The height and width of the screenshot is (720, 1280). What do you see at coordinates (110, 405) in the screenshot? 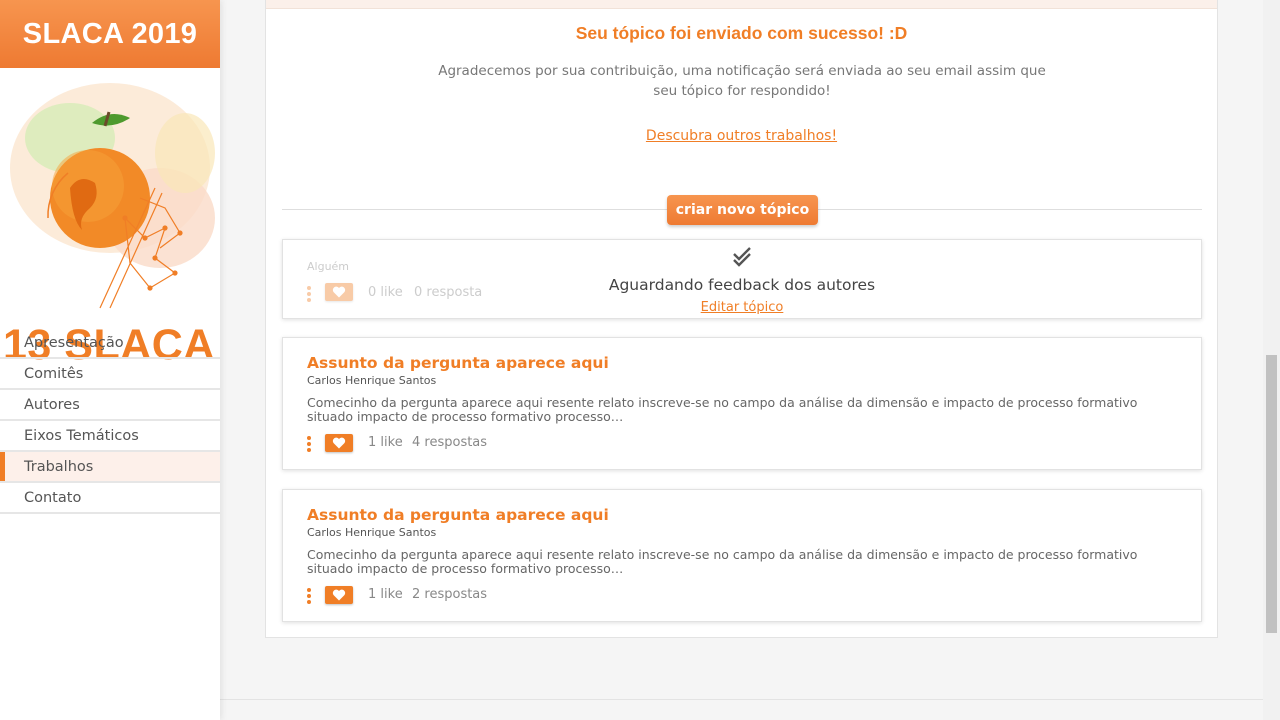
I see `sidebar-item-autores: Autores` at bounding box center [110, 405].